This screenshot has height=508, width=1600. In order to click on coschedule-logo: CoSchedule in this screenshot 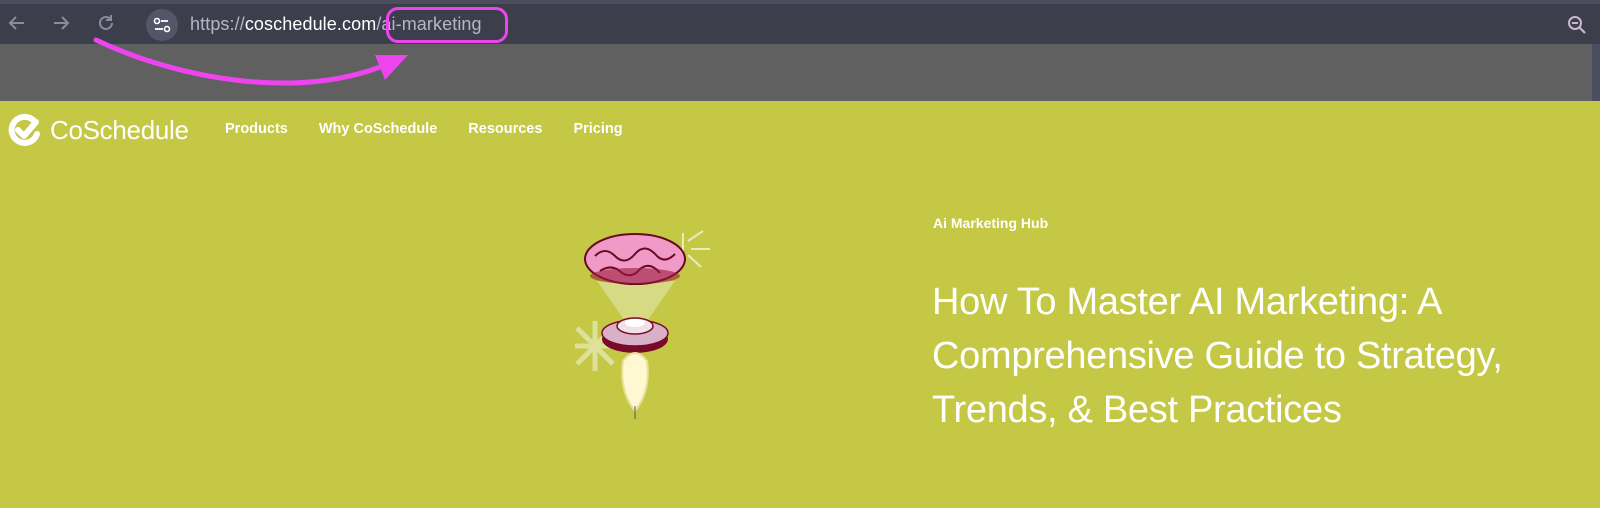, I will do `click(98, 130)`.